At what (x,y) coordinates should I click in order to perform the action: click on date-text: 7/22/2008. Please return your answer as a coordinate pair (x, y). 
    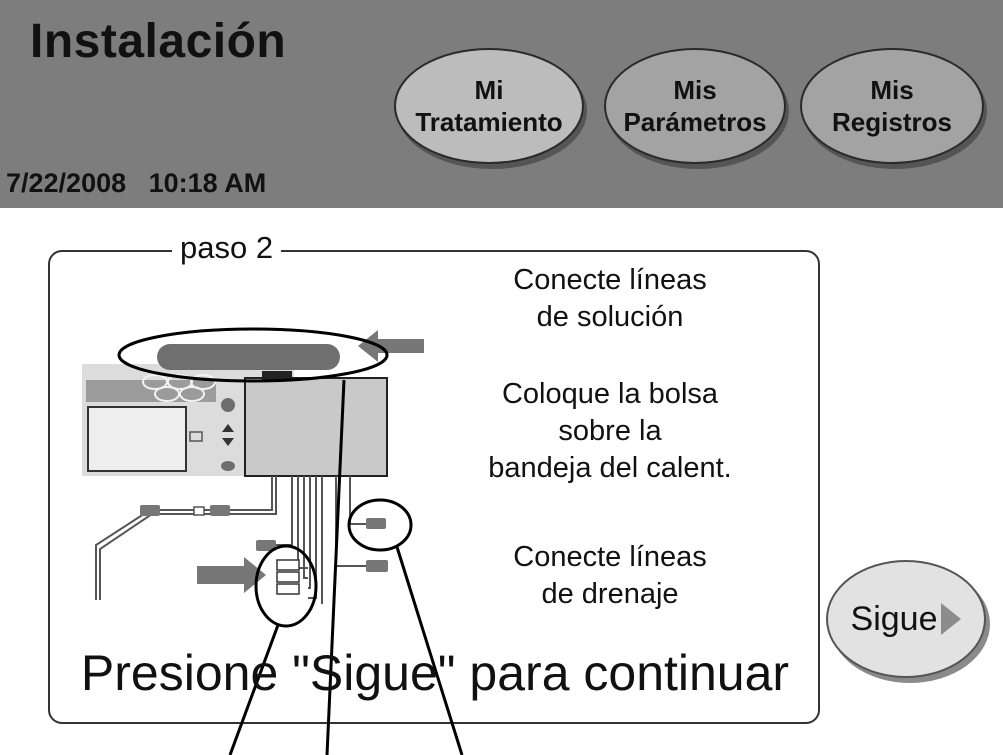
    Looking at the image, I should click on (66, 183).